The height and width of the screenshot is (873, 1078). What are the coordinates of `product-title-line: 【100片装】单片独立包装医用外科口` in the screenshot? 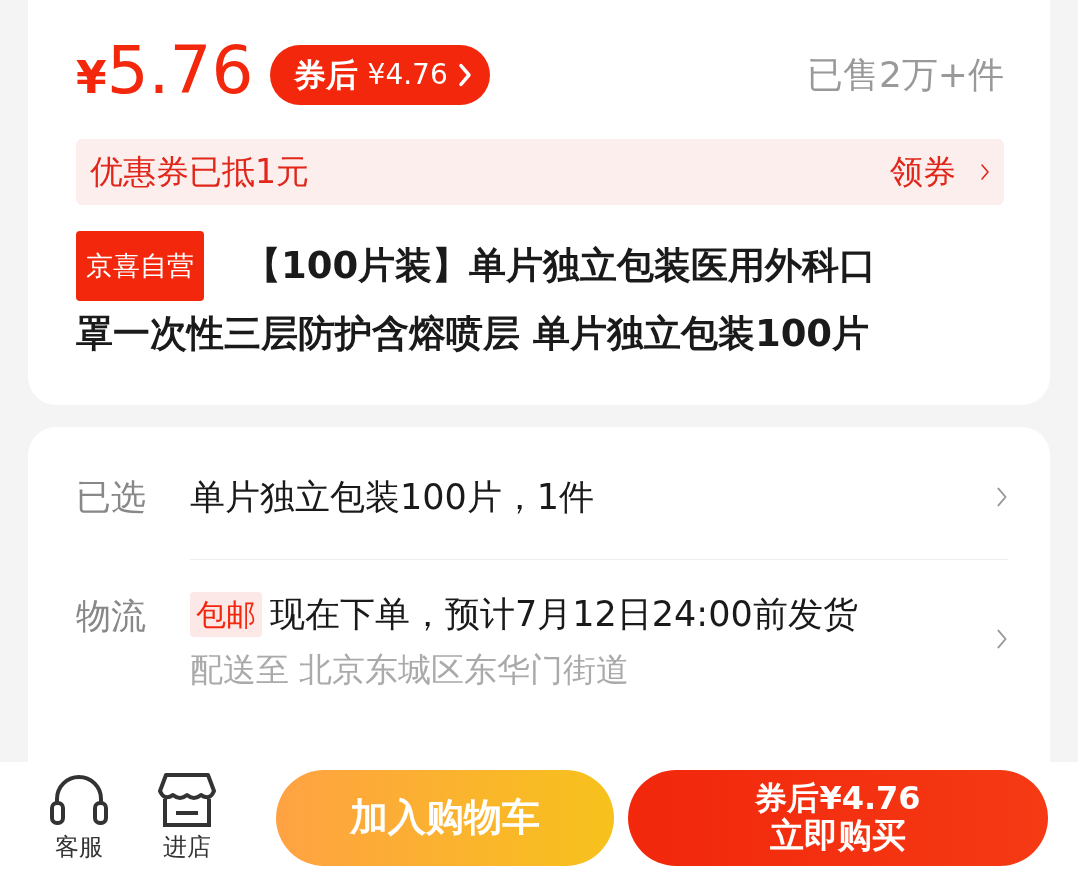 It's located at (560, 265).